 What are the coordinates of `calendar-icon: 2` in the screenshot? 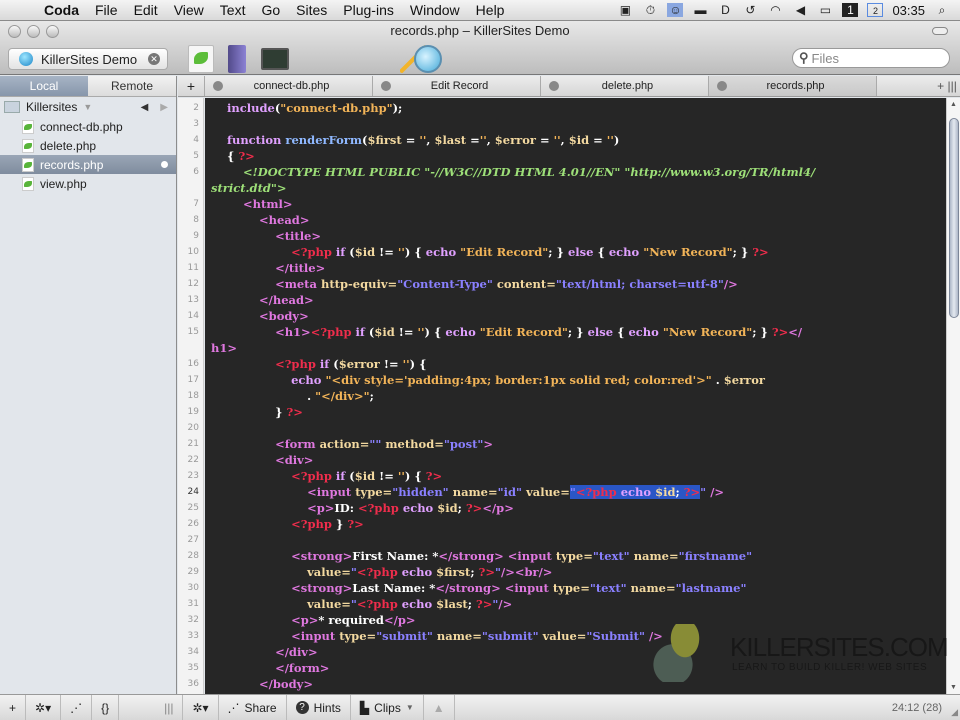 It's located at (875, 10).